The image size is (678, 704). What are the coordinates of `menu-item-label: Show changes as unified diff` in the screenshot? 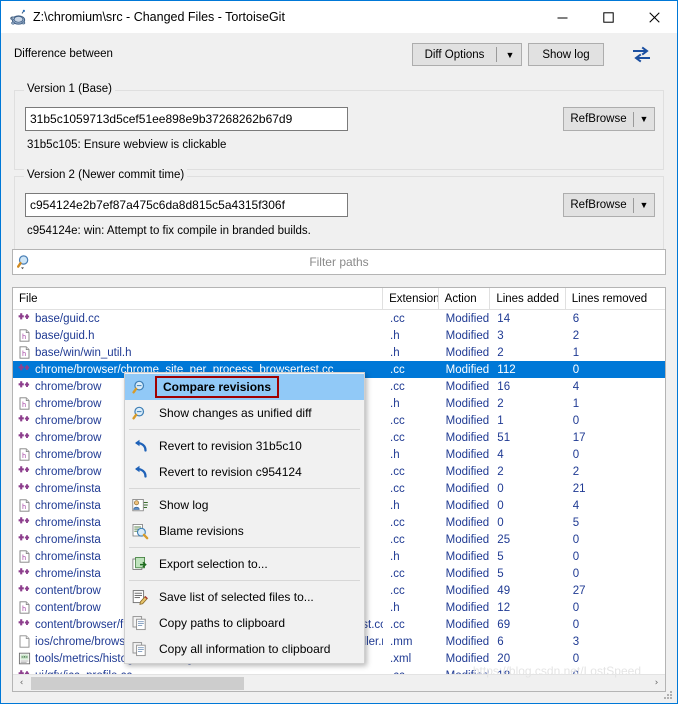 It's located at (235, 413).